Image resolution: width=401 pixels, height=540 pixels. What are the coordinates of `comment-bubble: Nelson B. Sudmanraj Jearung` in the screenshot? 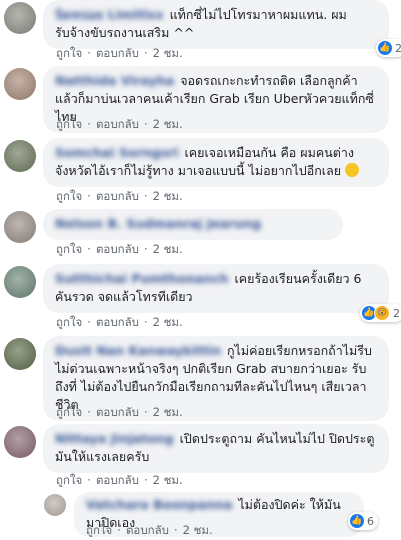 It's located at (193, 224).